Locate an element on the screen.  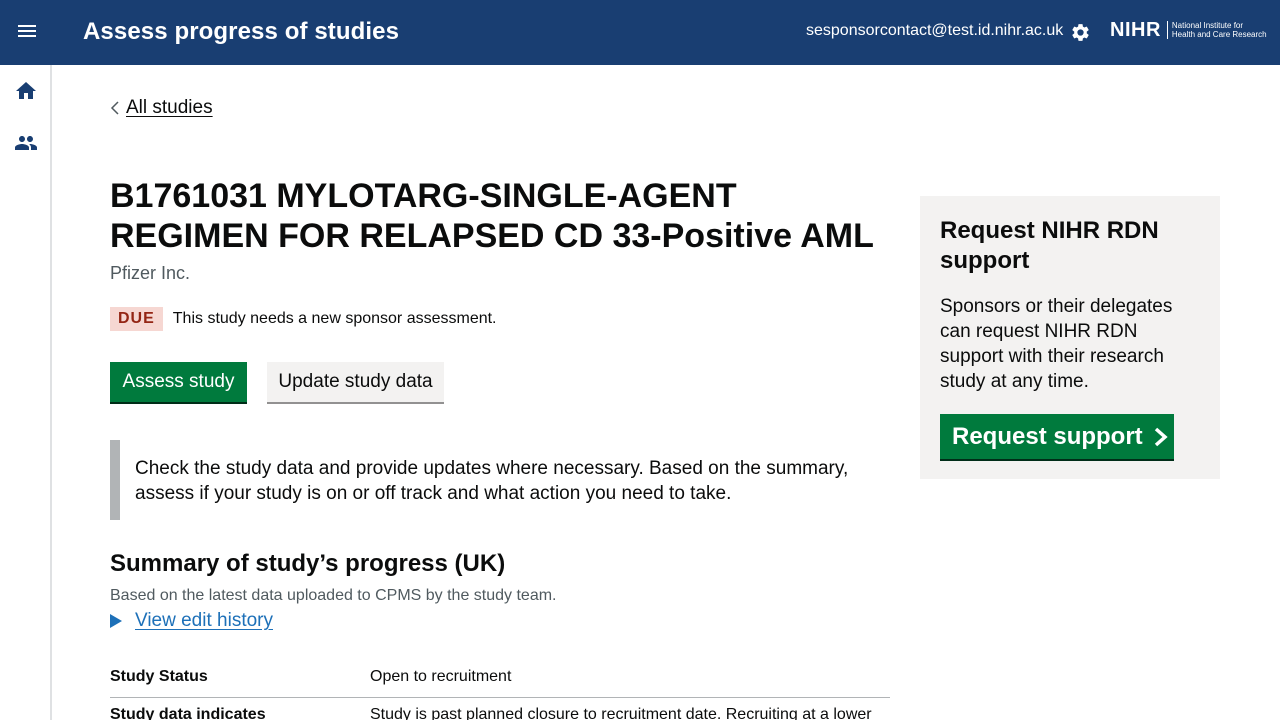
status-badge: DUE is located at coordinates (136, 319).